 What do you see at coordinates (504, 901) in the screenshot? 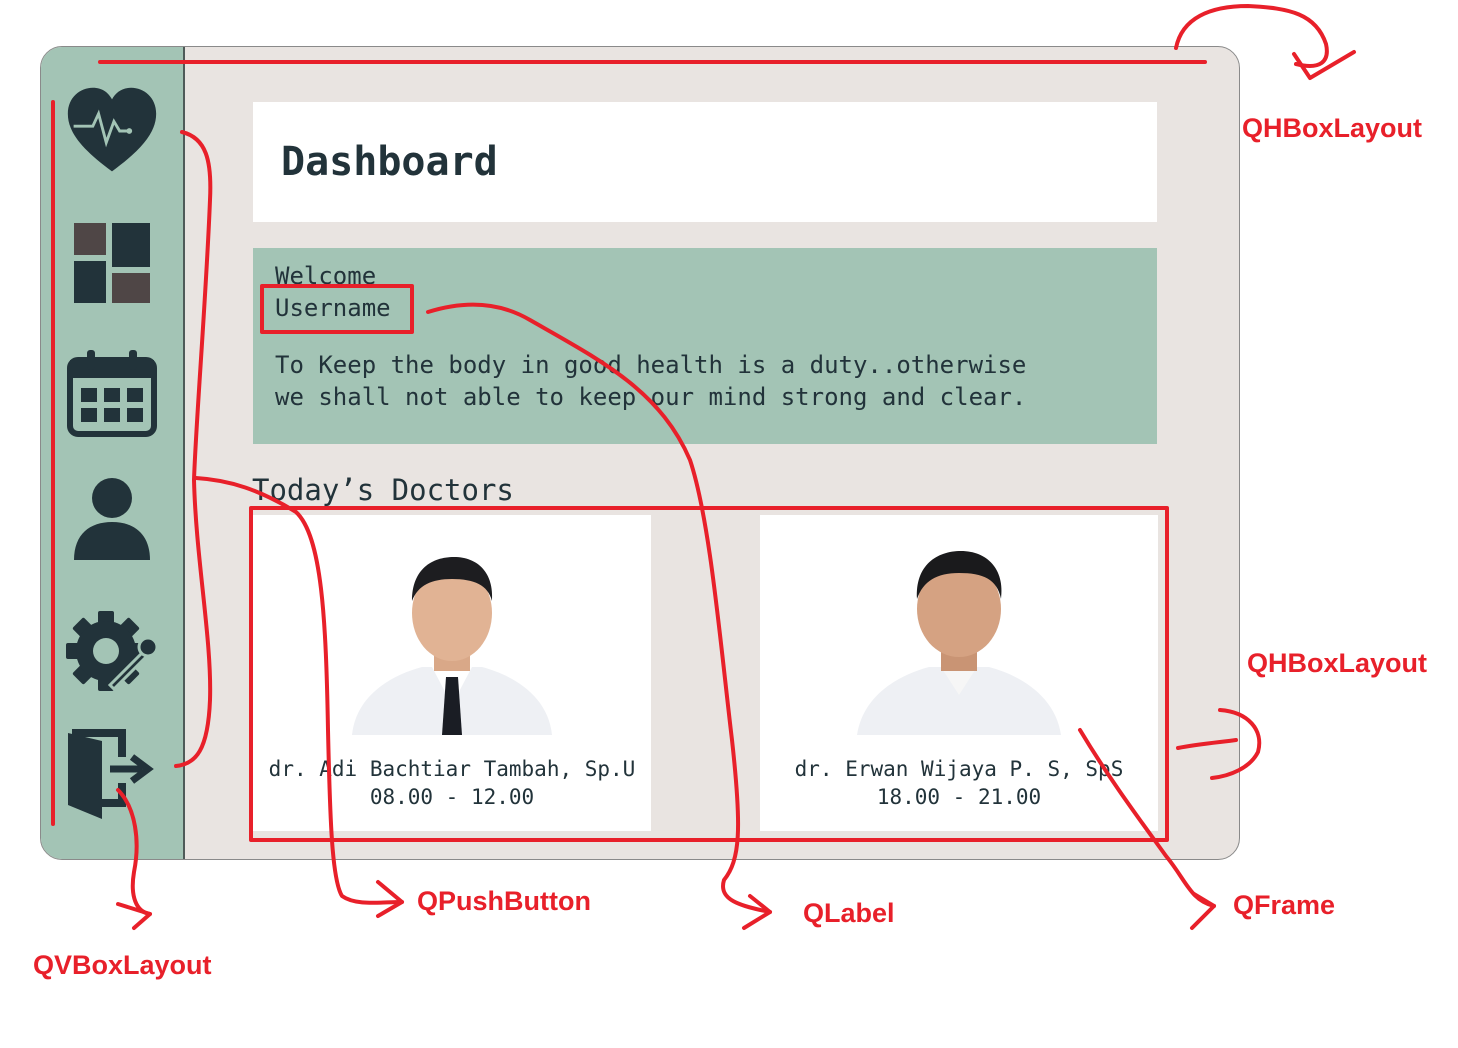
I see `annotation-qpushbutton: QPushButton` at bounding box center [504, 901].